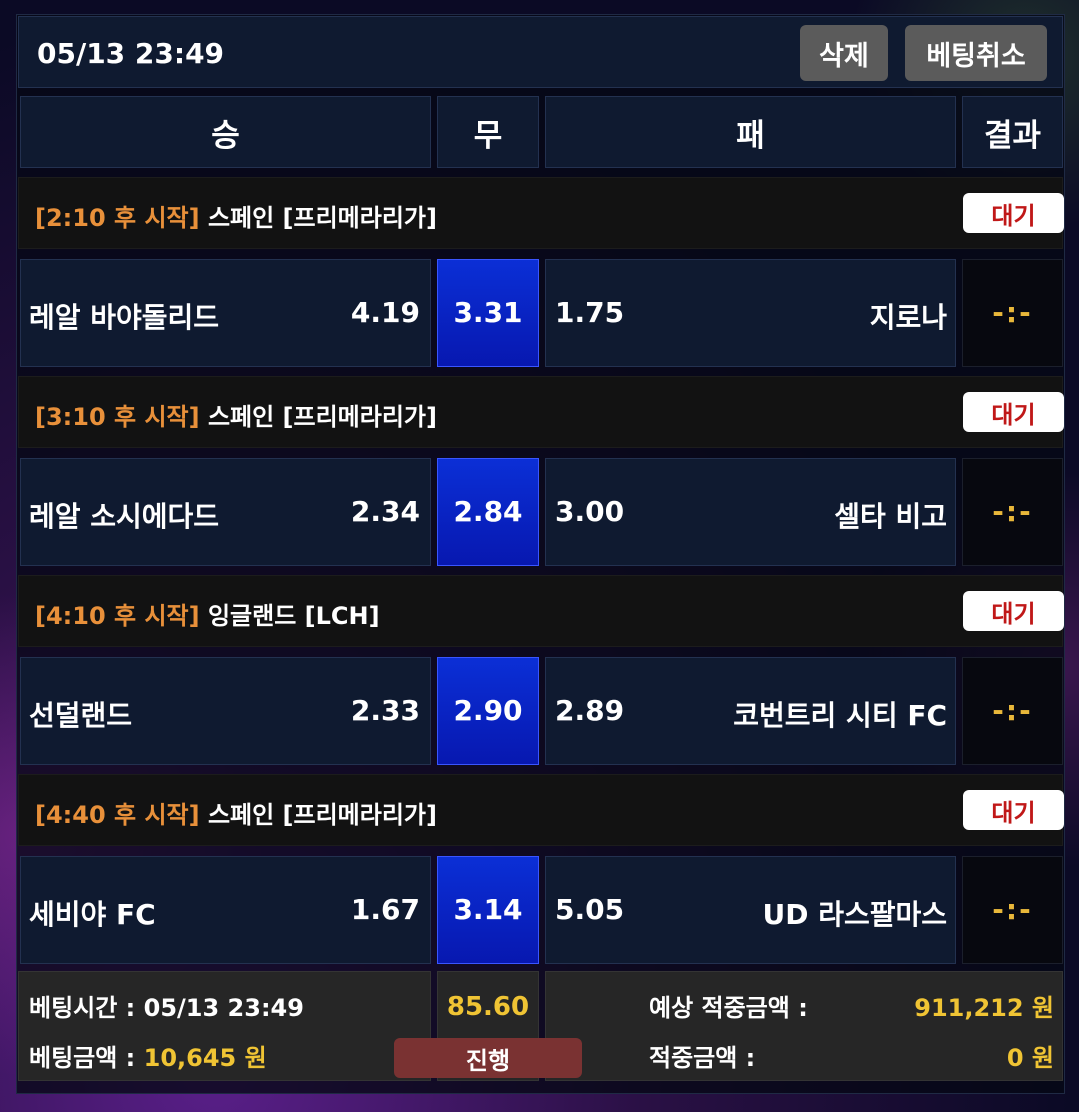 The image size is (1079, 1112). I want to click on home-team-name: 세비야 FC, so click(92, 914).